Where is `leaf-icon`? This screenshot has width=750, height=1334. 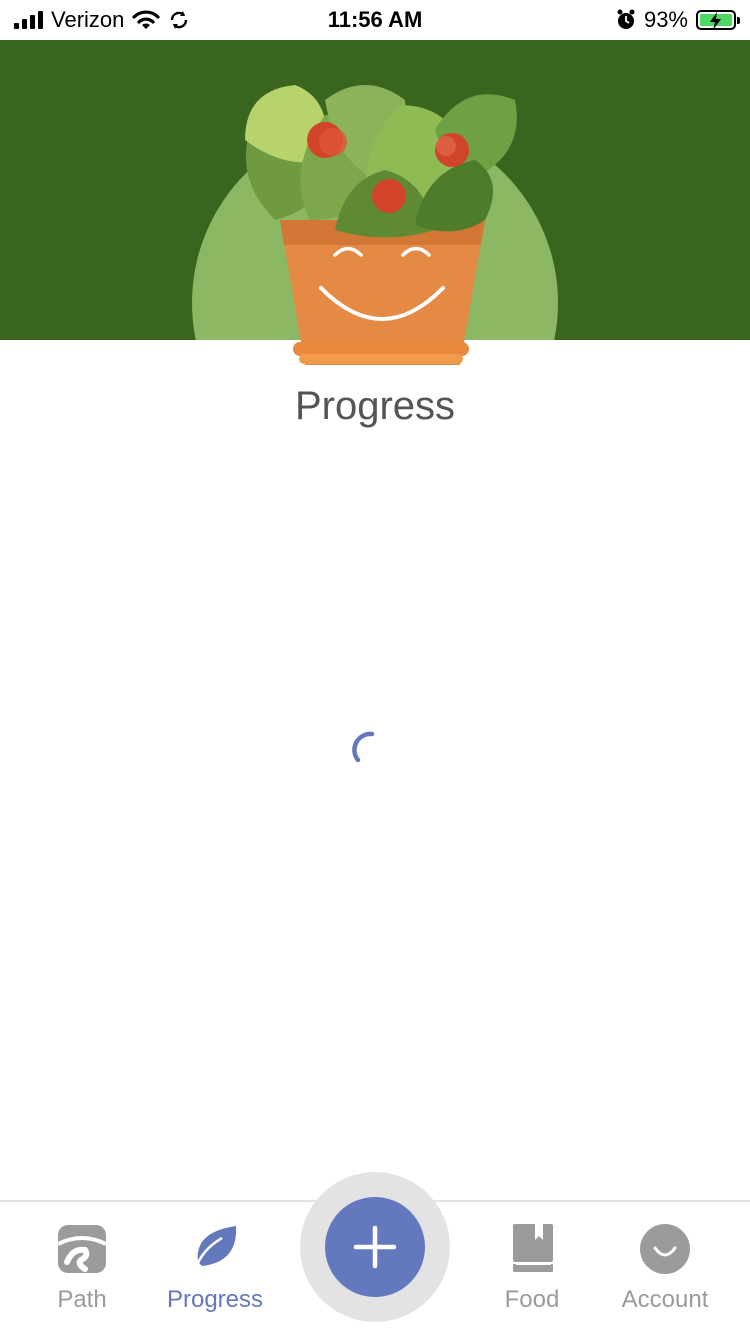
leaf-icon is located at coordinates (214, 1251).